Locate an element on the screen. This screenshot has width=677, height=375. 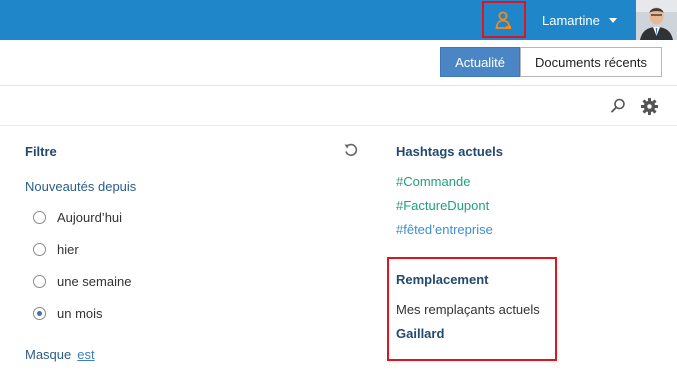
radio-button-checked is located at coordinates (39, 313).